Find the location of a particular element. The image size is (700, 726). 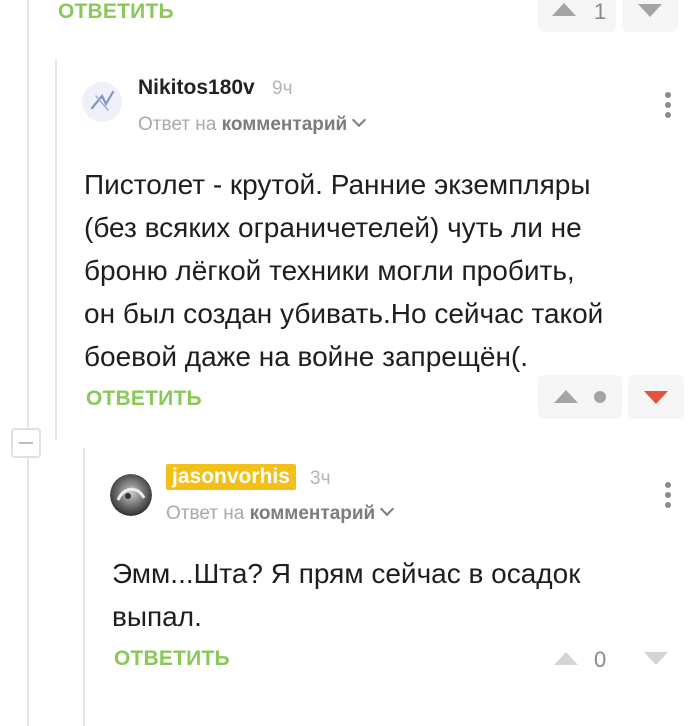

vote-group is located at coordinates (611, 397).